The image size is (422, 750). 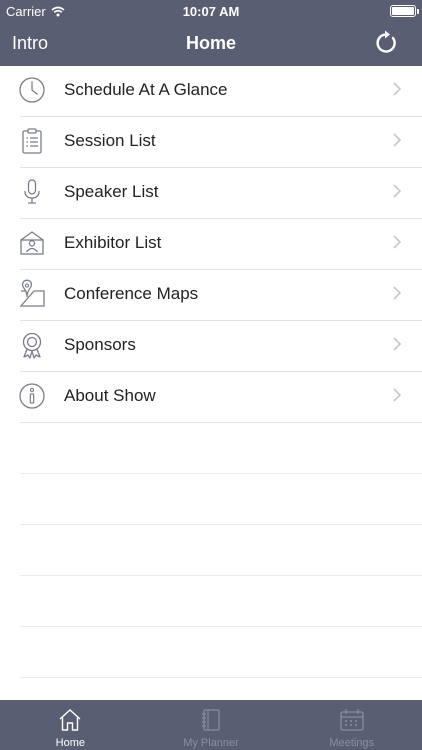 What do you see at coordinates (211, 743) in the screenshot?
I see `tab-label: My Planner` at bounding box center [211, 743].